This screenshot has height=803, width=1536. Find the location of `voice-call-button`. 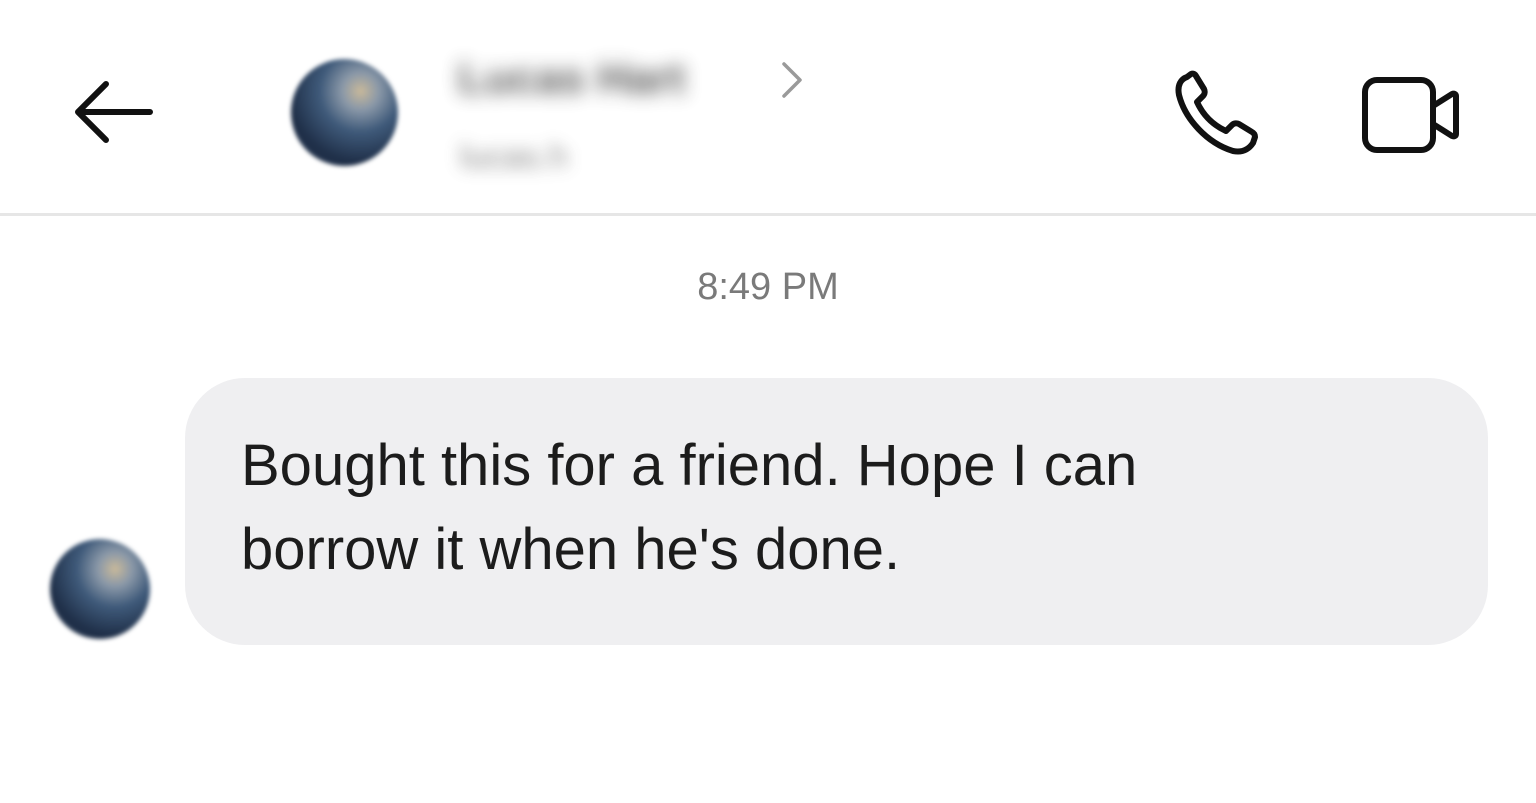

voice-call-button is located at coordinates (1215, 115).